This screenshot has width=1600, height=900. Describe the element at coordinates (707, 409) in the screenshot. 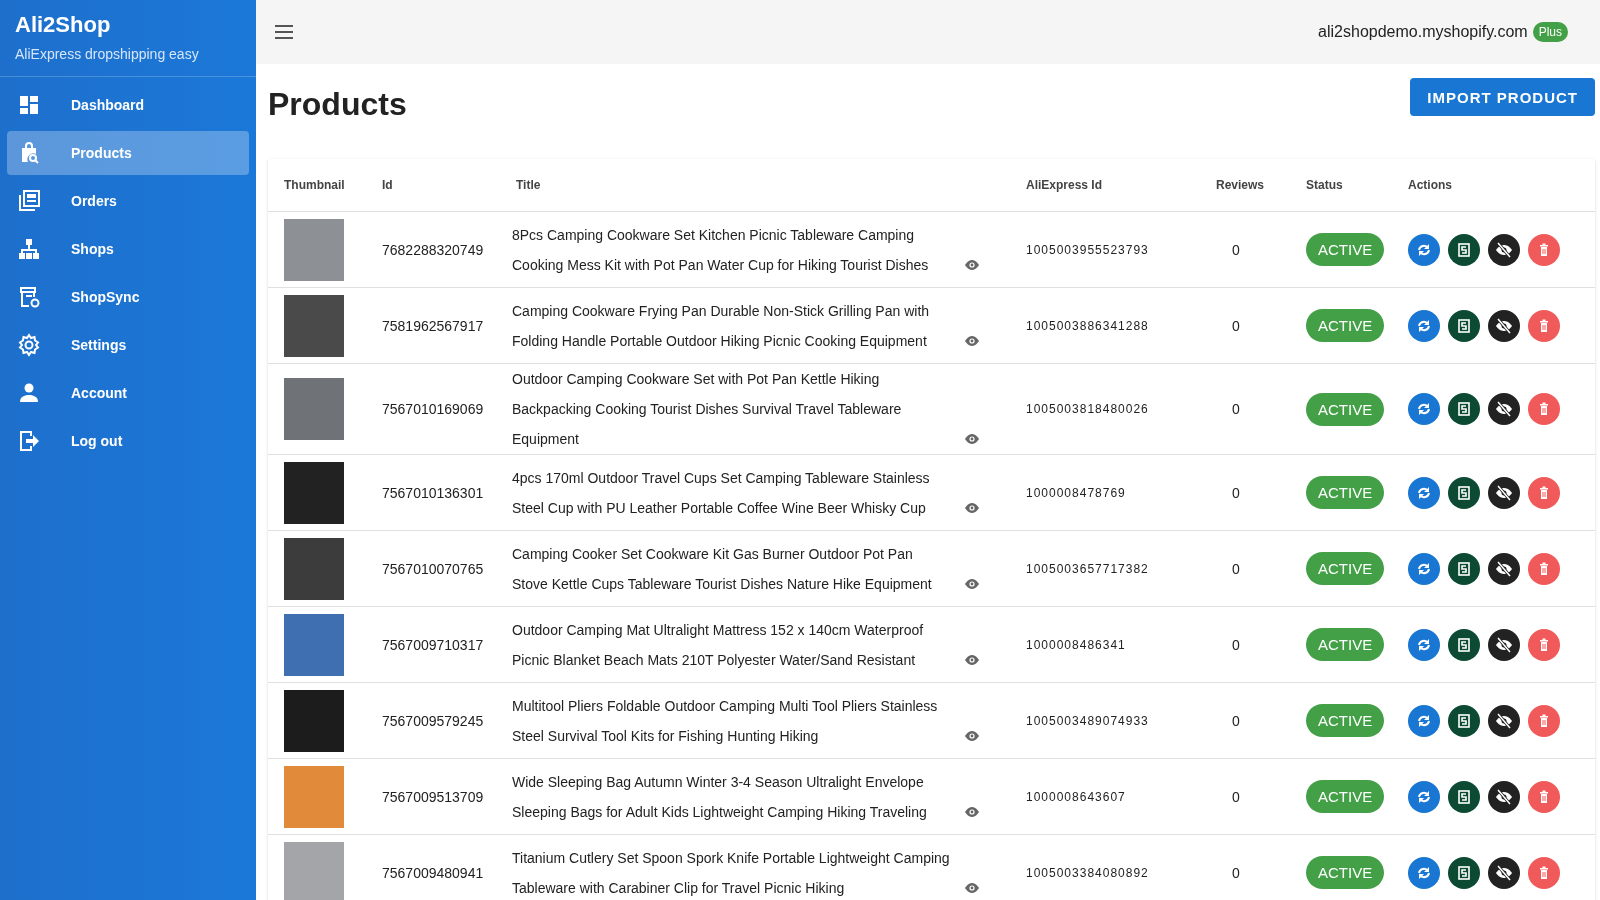

I see `product-title: Outdoor Camping Cookware Set with Pot Pan Kettle Hiking Backpacking Cooking Tourist Dishes Survival Travel Tableware Equipment` at that location.